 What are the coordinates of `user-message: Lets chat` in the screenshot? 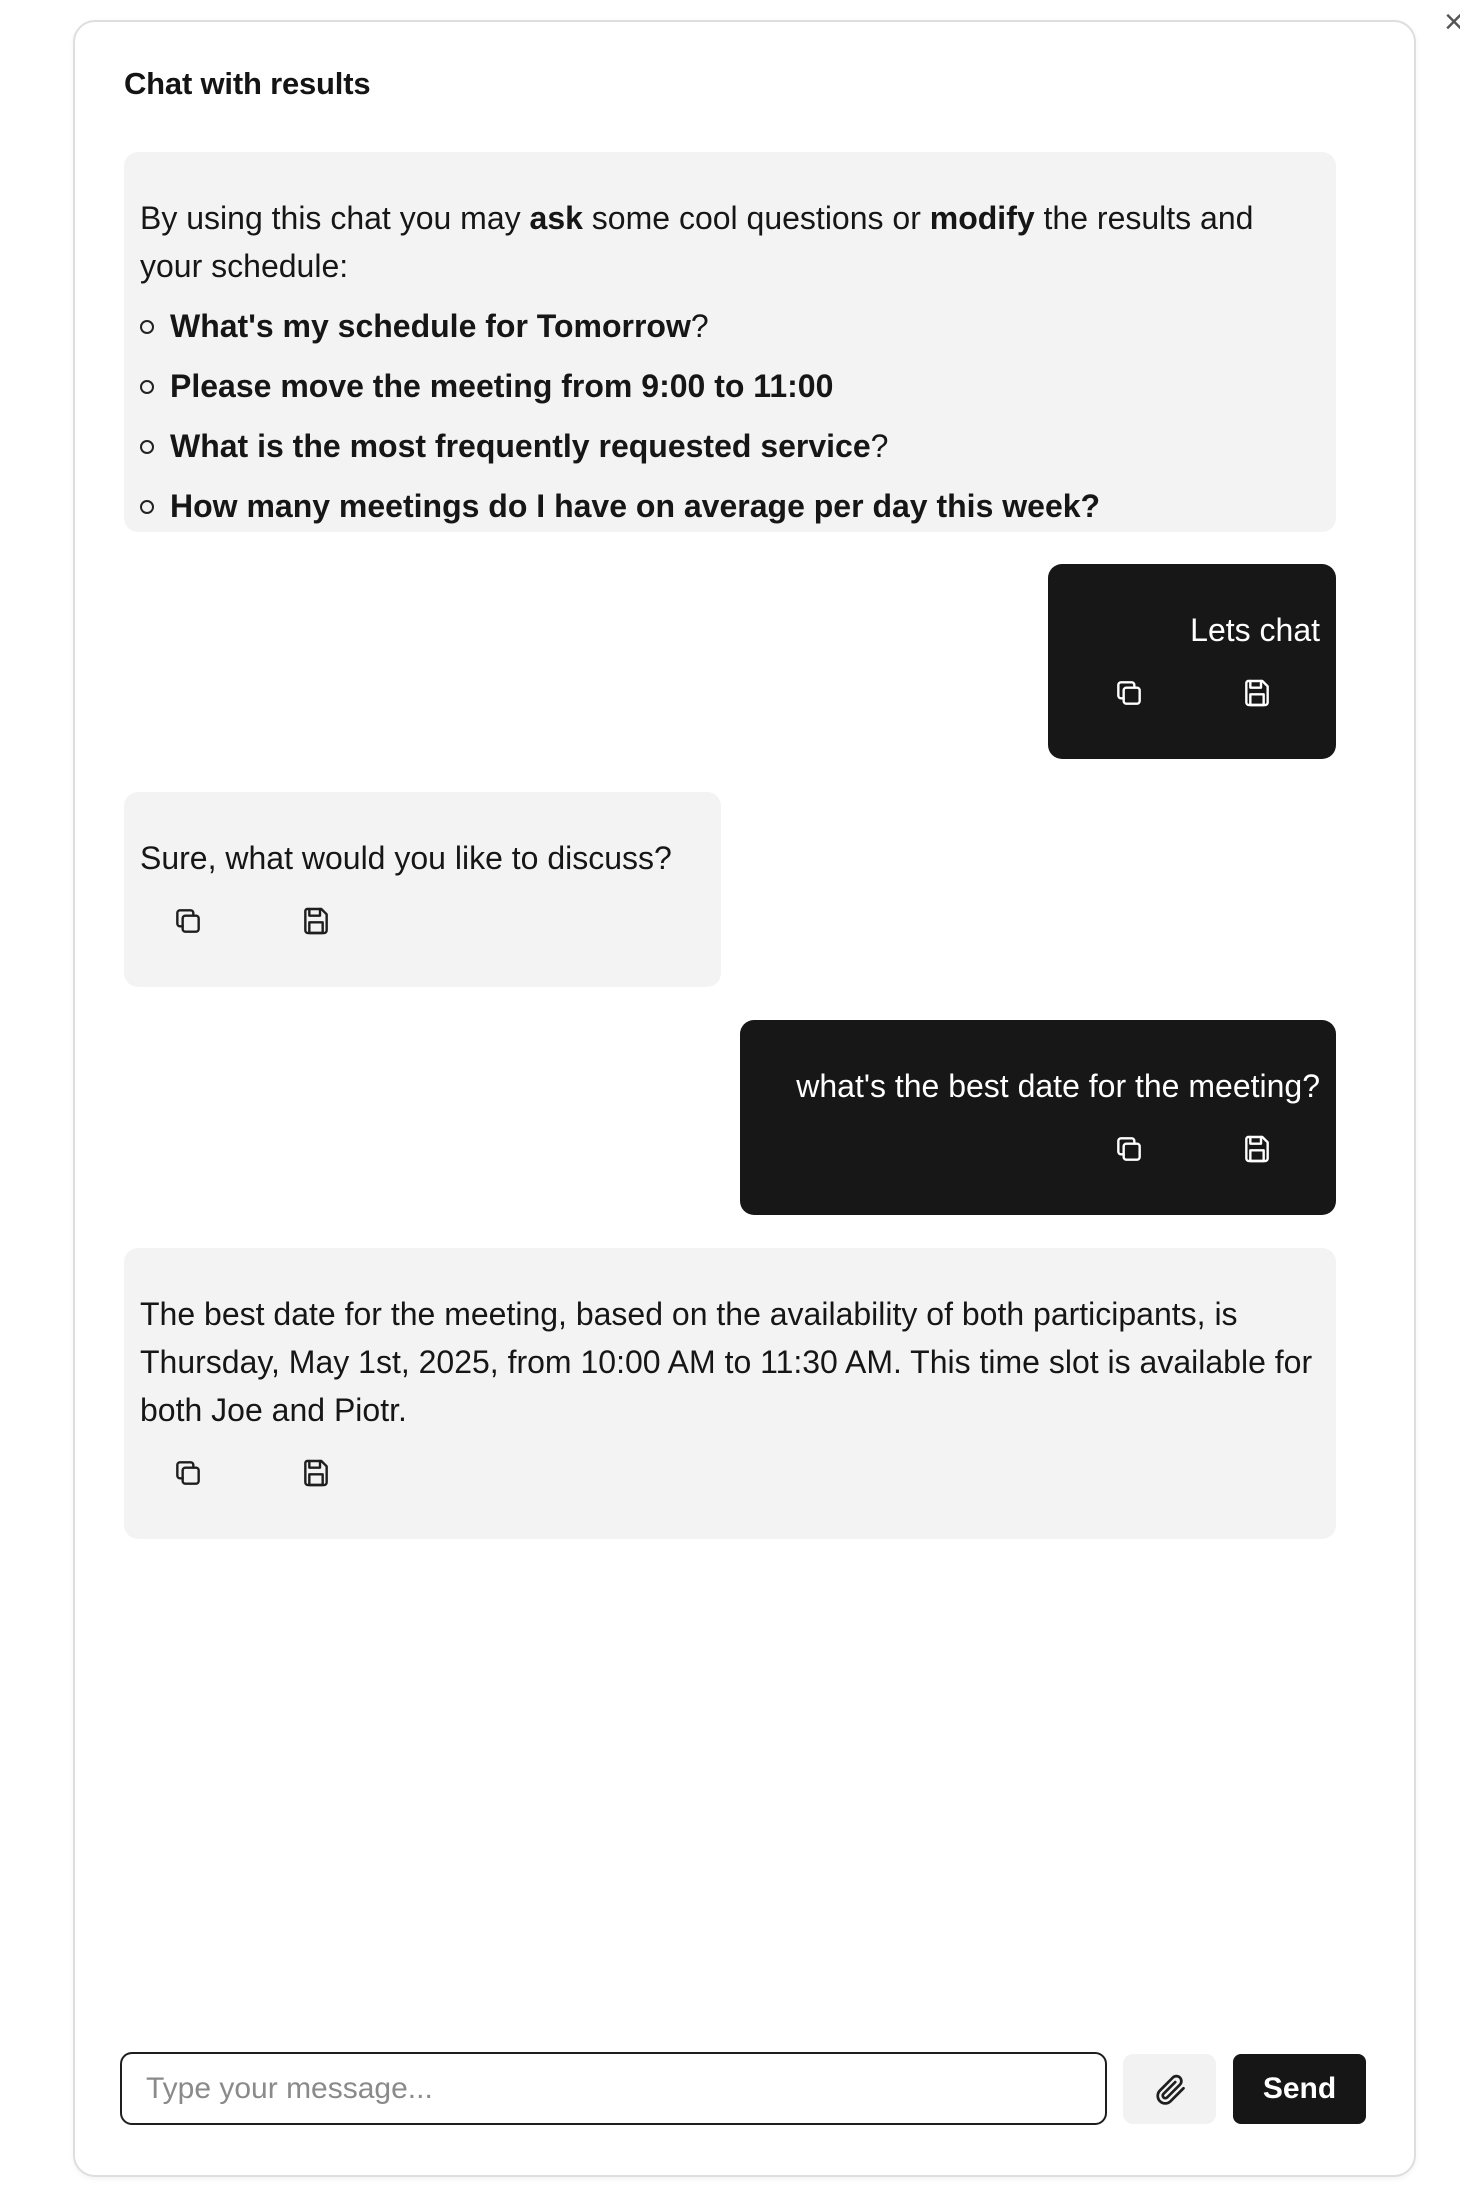 It's located at (1192, 661).